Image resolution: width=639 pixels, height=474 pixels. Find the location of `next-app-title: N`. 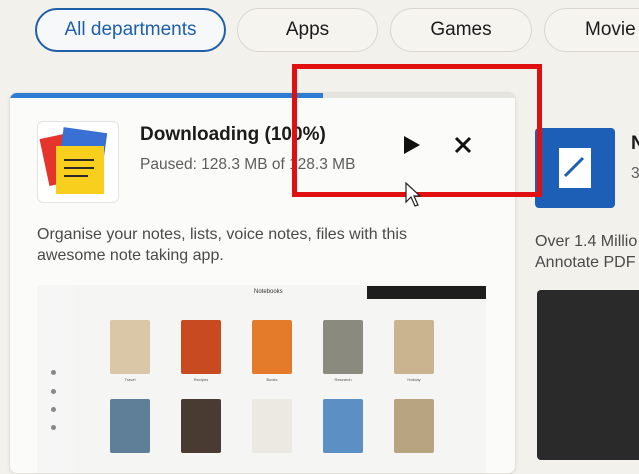

next-app-title: N is located at coordinates (635, 143).